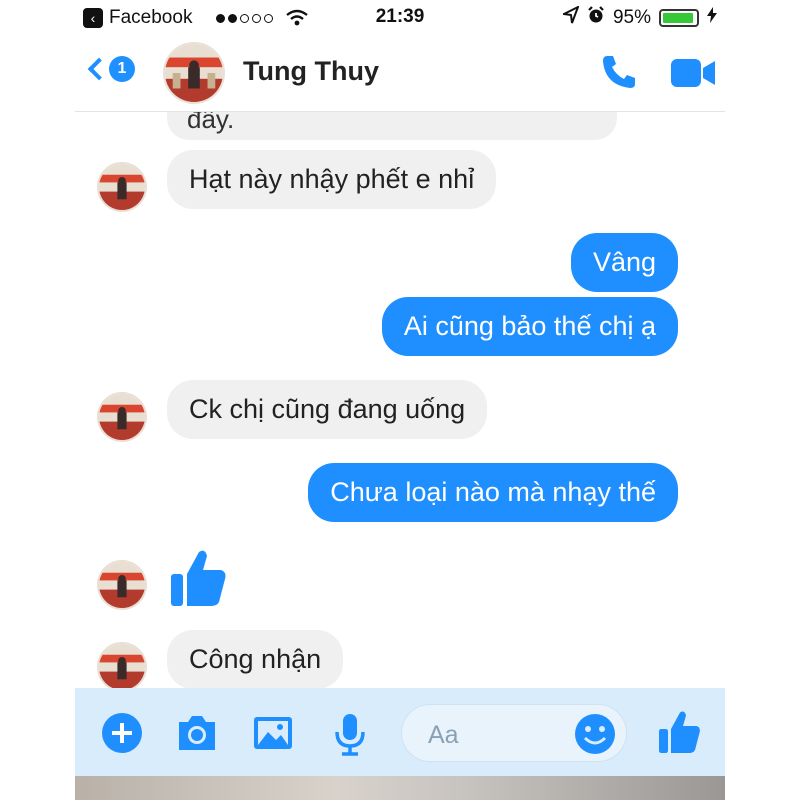  I want to click on gallery-image-icon, so click(272, 733).